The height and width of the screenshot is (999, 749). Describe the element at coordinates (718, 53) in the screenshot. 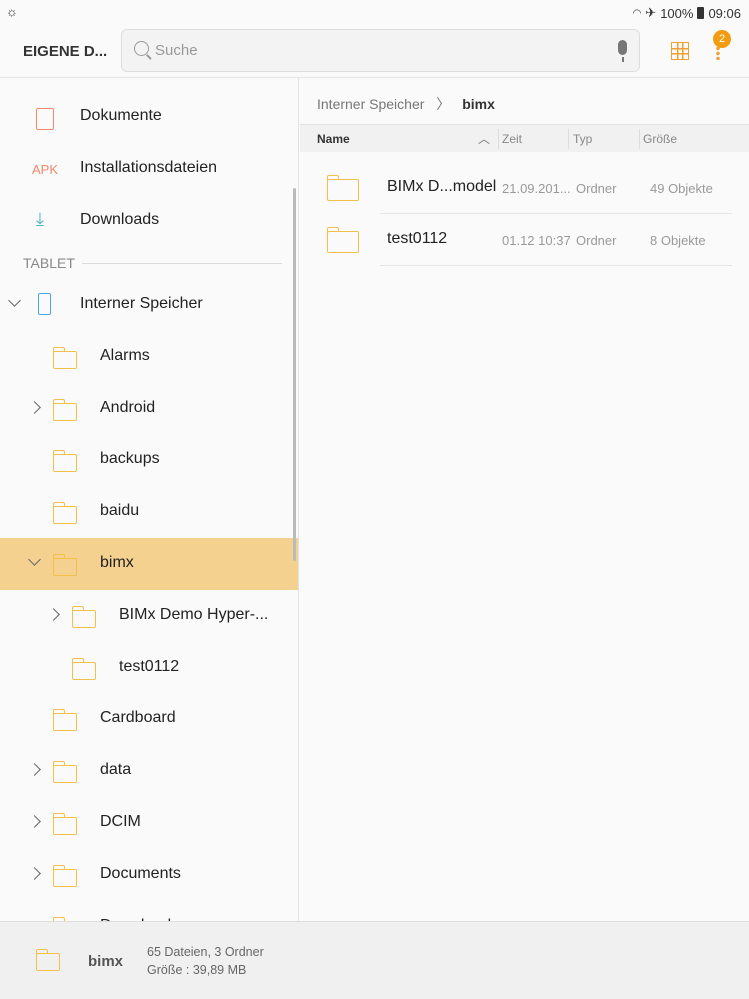

I see `more-options-icon` at that location.